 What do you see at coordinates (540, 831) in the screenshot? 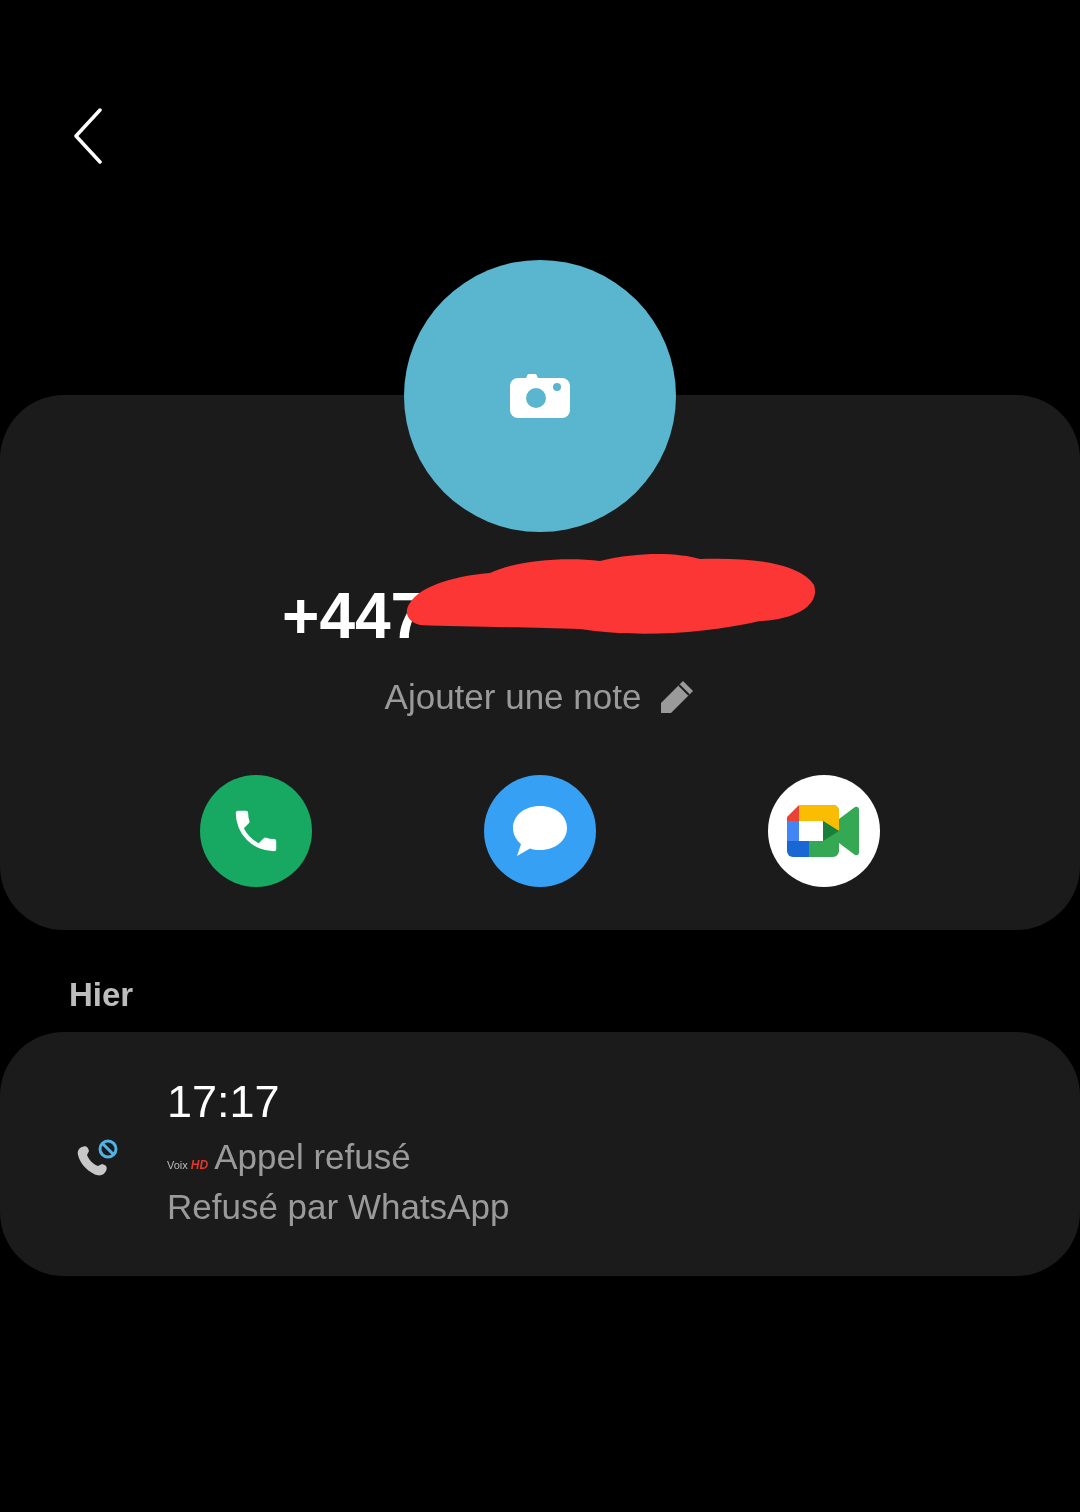
I see `speech-bubble-icon` at bounding box center [540, 831].